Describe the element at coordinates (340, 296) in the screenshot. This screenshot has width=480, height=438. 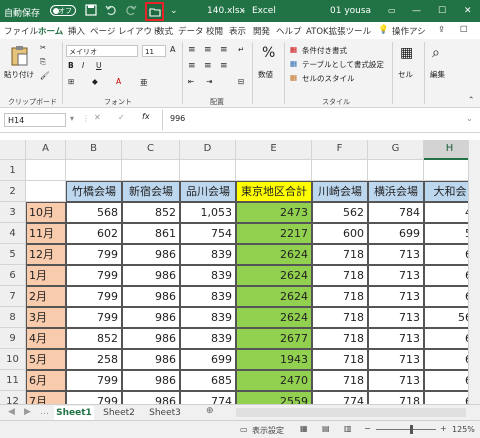
I see `cell-f7: 718` at that location.